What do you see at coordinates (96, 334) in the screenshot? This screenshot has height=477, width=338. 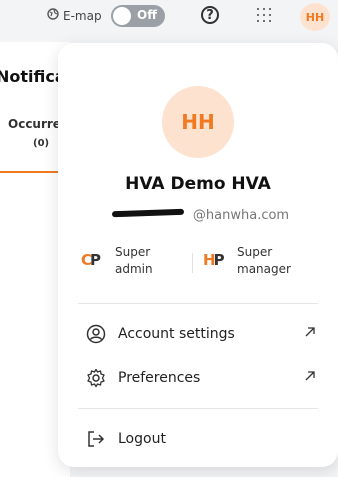 I see `account-circle-icon` at bounding box center [96, 334].